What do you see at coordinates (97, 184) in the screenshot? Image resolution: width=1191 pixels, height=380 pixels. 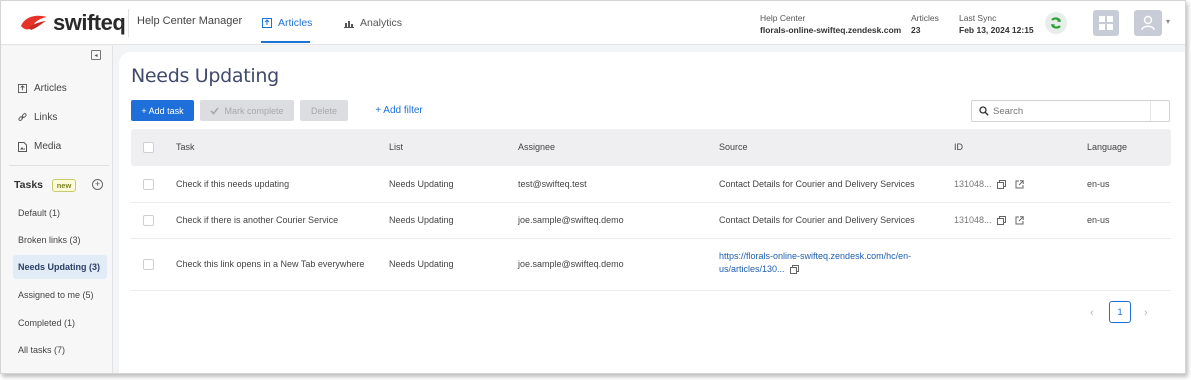 I see `add-task-list-icon: +` at bounding box center [97, 184].